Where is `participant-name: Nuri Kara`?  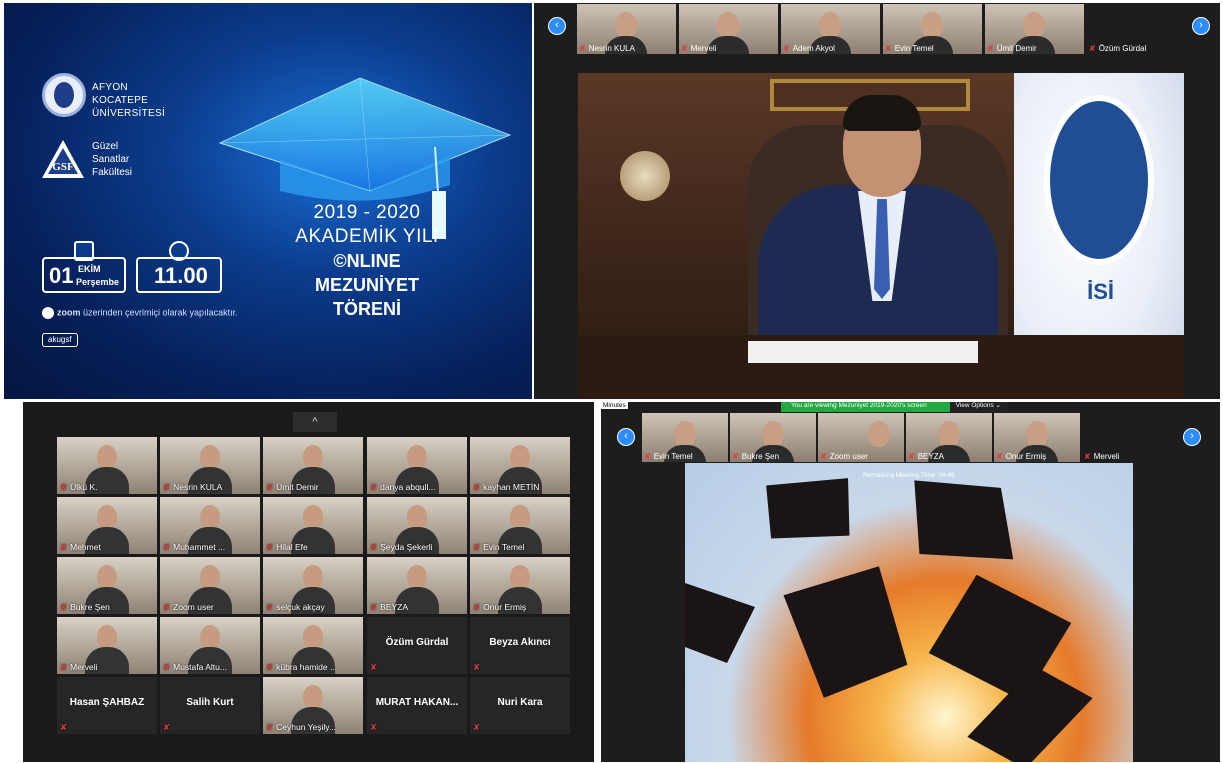 participant-name: Nuri Kara is located at coordinates (520, 702).